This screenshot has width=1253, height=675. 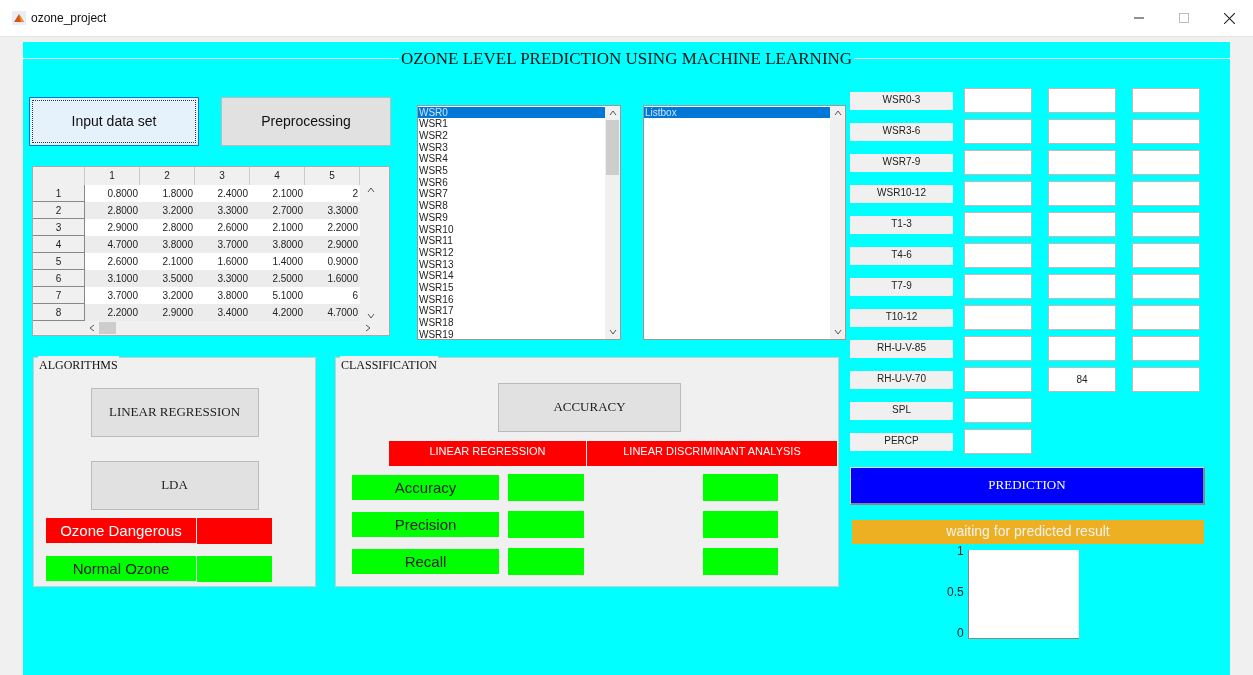 What do you see at coordinates (19, 18) in the screenshot?
I see `app-logo-icon` at bounding box center [19, 18].